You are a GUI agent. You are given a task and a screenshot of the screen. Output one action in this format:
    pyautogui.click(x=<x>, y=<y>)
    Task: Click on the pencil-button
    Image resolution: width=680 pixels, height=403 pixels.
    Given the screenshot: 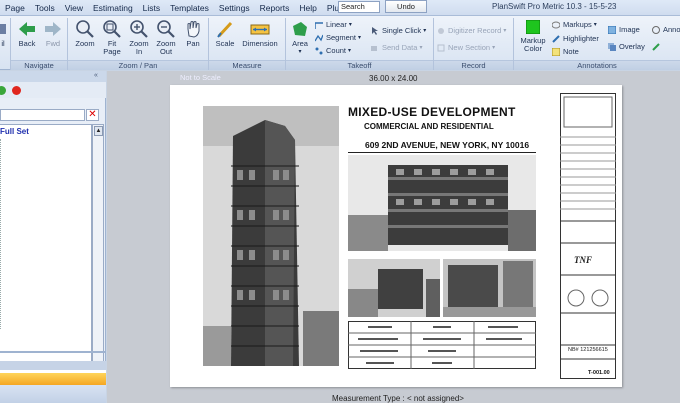 What is the action you would take?
    pyautogui.click(x=657, y=46)
    